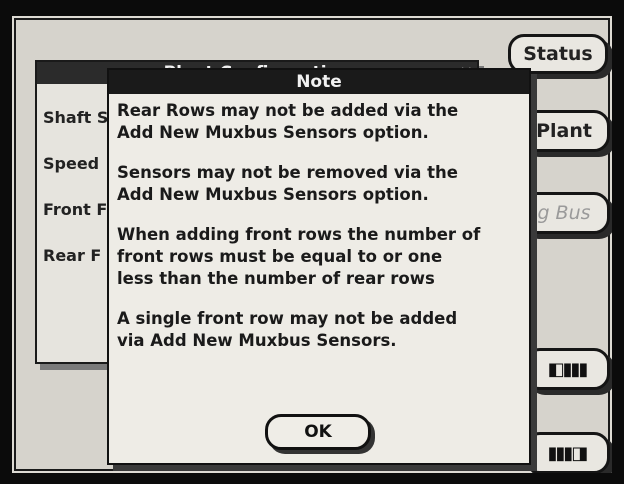  I want to click on ok-button: OK, so click(318, 432).